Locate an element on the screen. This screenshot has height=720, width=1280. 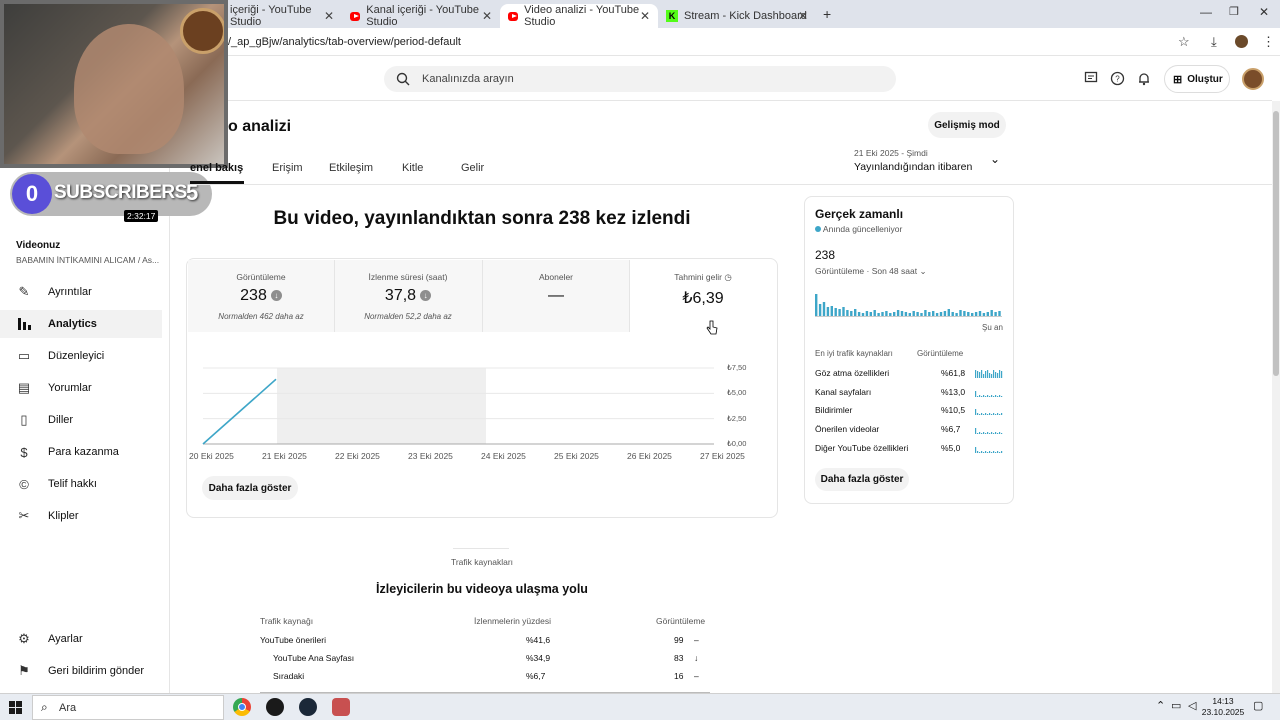
realtime-period-selector: Görüntüleme · Son 48 saat ⌄ is located at coordinates (871, 271).